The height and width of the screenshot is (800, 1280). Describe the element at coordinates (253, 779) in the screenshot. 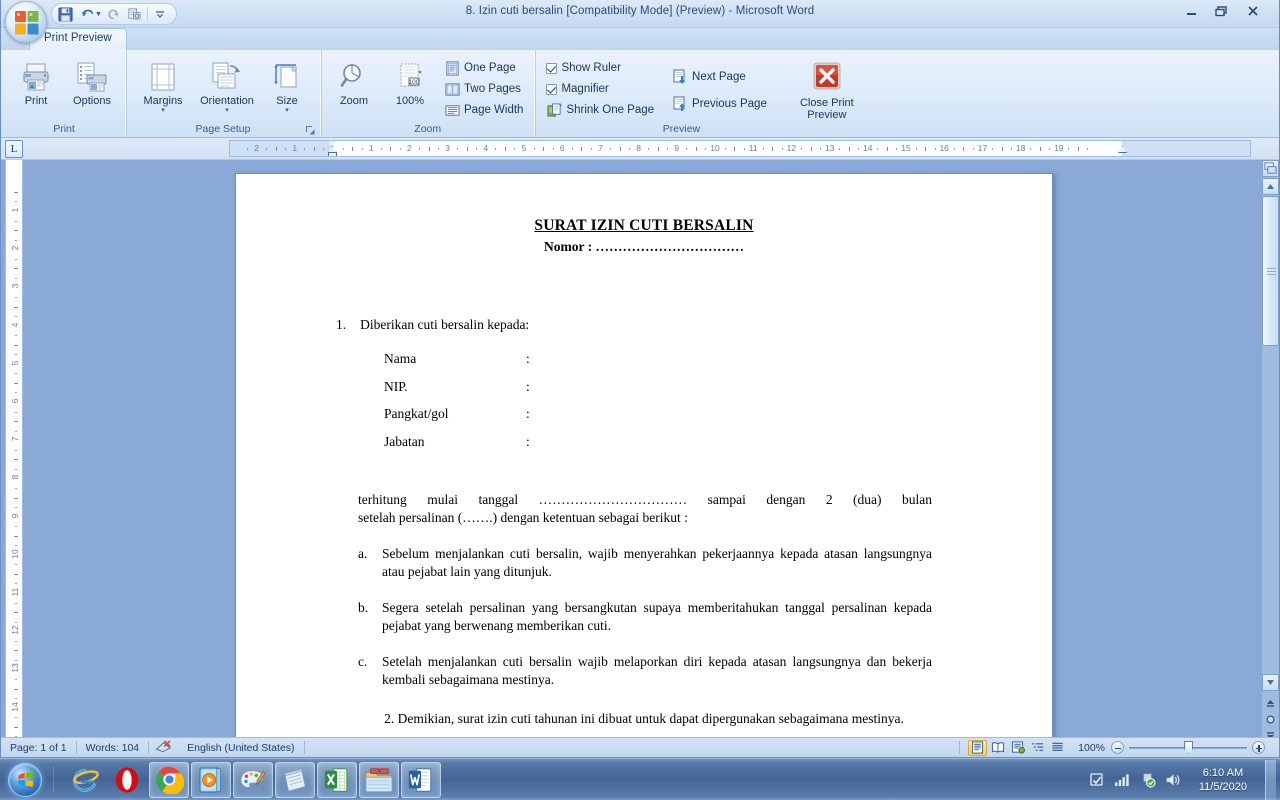

I see `taskbar-item-paint` at that location.